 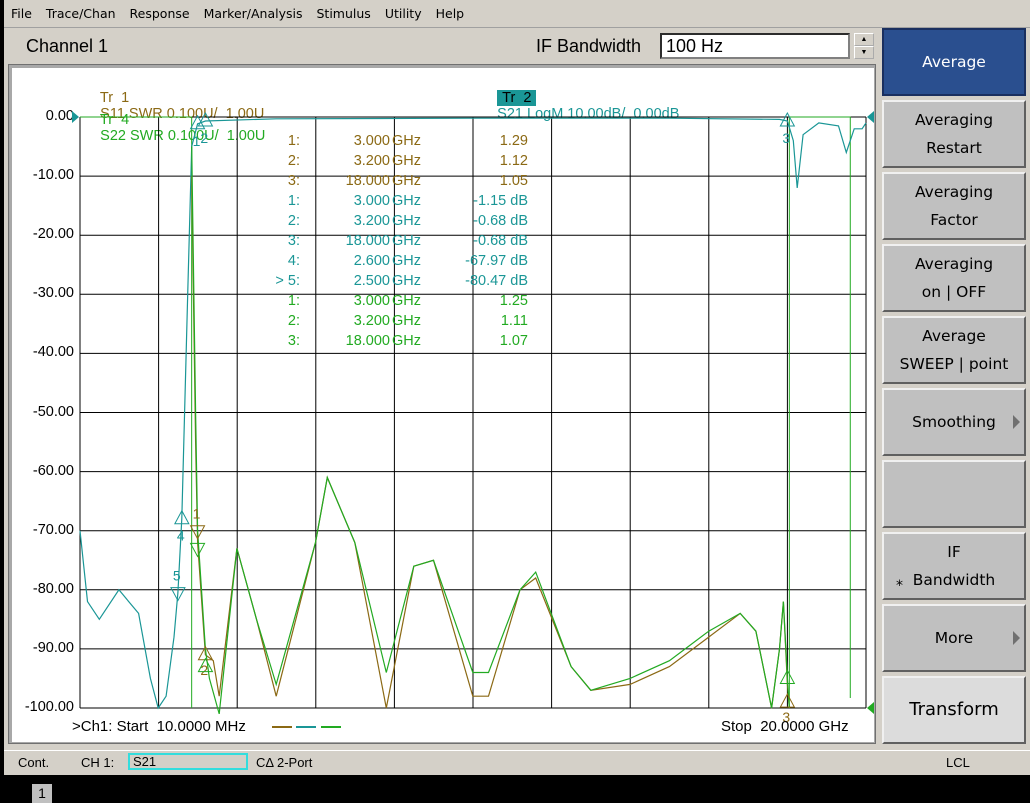 What do you see at coordinates (954, 148) in the screenshot?
I see `softkey-label: Restart` at bounding box center [954, 148].